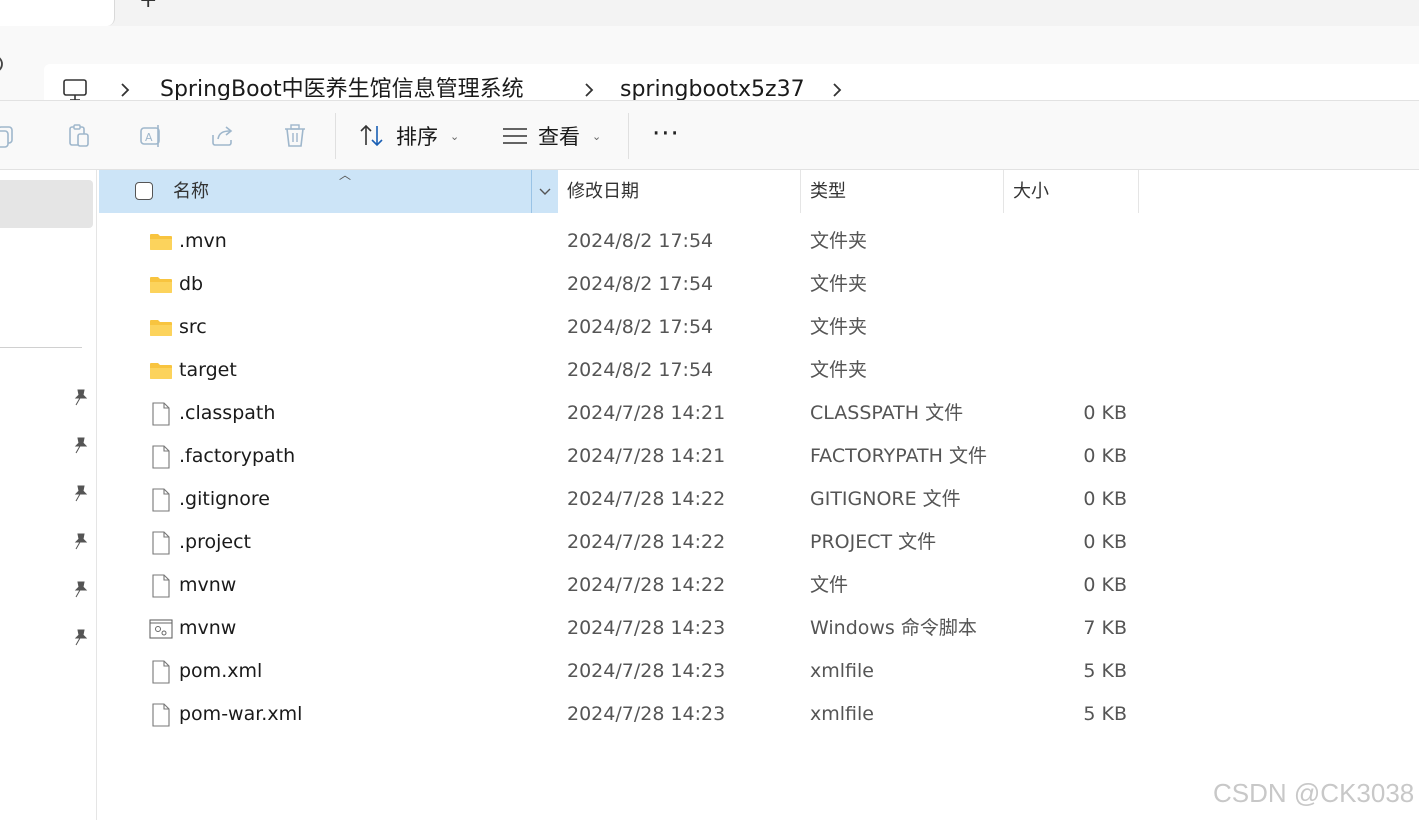 This screenshot has height=820, width=1419. I want to click on toolbar-divider, so click(628, 136).